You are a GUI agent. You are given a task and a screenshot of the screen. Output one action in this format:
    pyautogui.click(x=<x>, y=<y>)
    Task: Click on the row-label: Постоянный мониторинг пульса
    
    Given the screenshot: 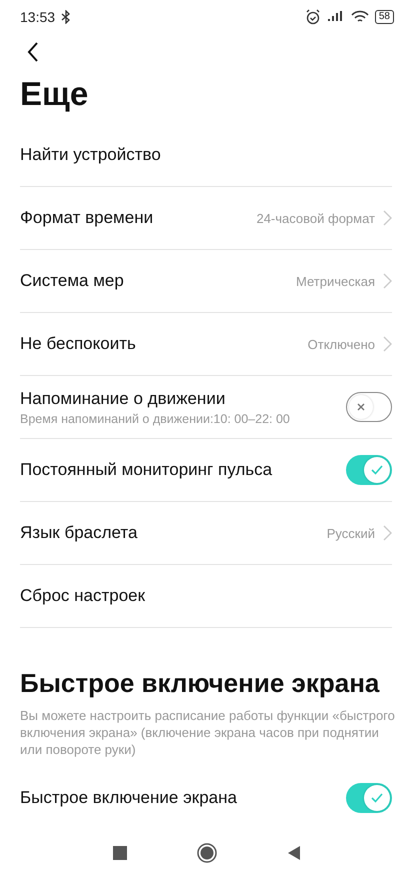 What is the action you would take?
    pyautogui.click(x=147, y=470)
    